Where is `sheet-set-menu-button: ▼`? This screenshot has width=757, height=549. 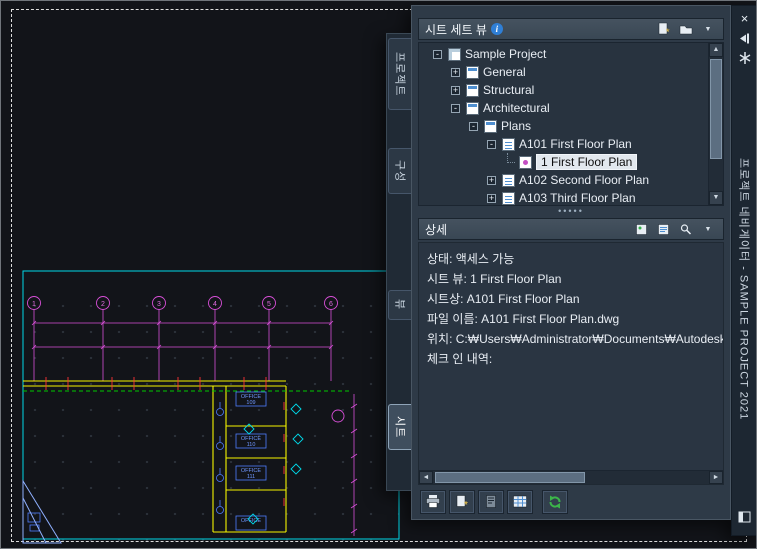
sheet-set-menu-button: ▼ is located at coordinates (708, 29).